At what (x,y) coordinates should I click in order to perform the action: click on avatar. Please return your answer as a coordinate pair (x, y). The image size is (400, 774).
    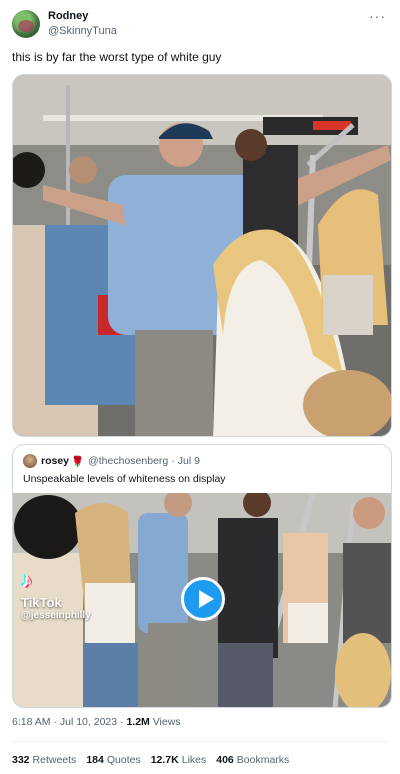
    Looking at the image, I should click on (26, 24).